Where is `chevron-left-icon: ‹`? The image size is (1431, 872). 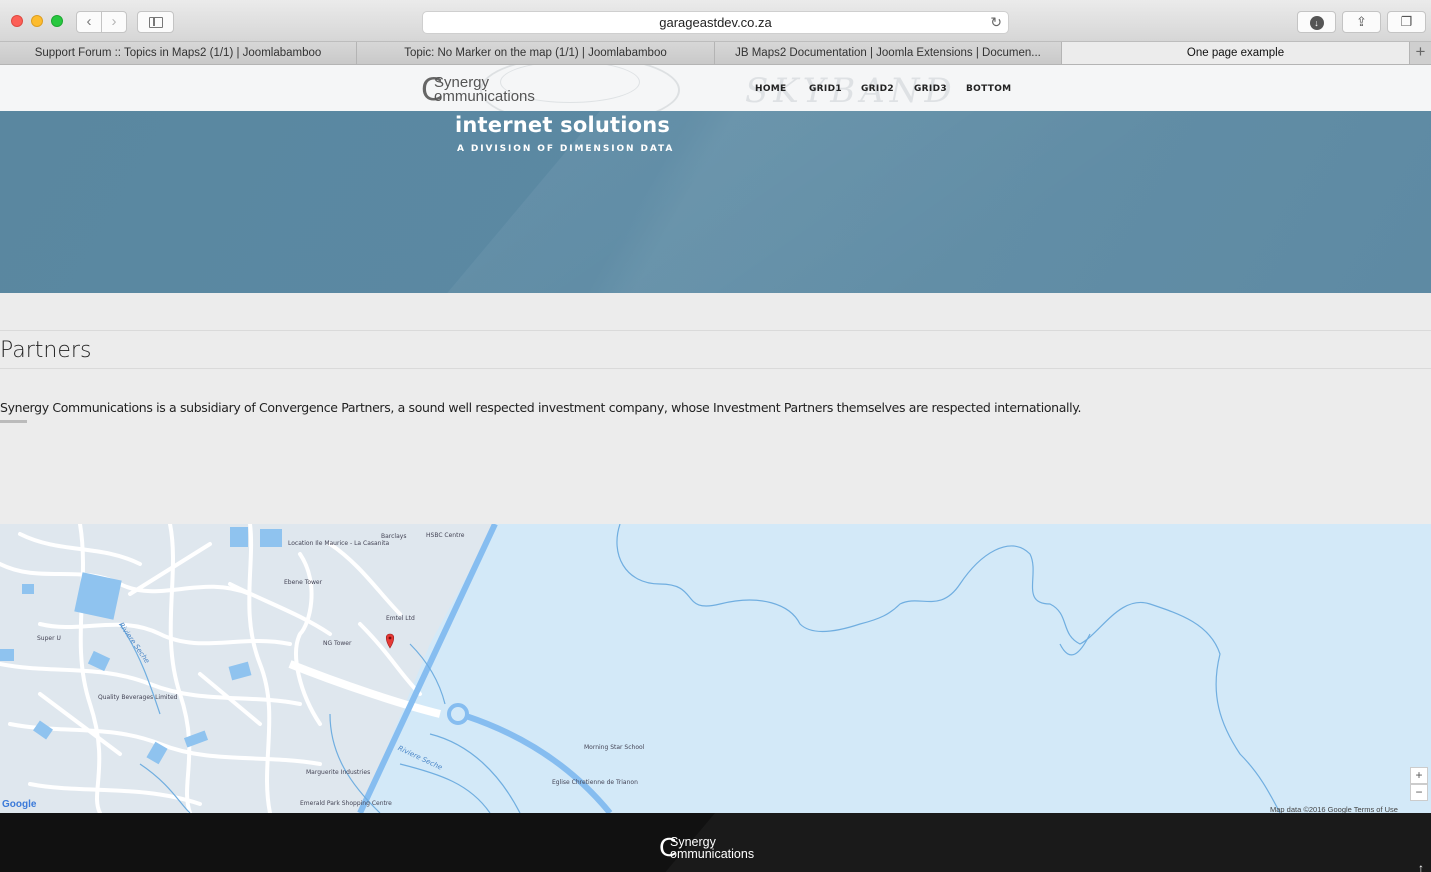 chevron-left-icon: ‹ is located at coordinates (89, 21).